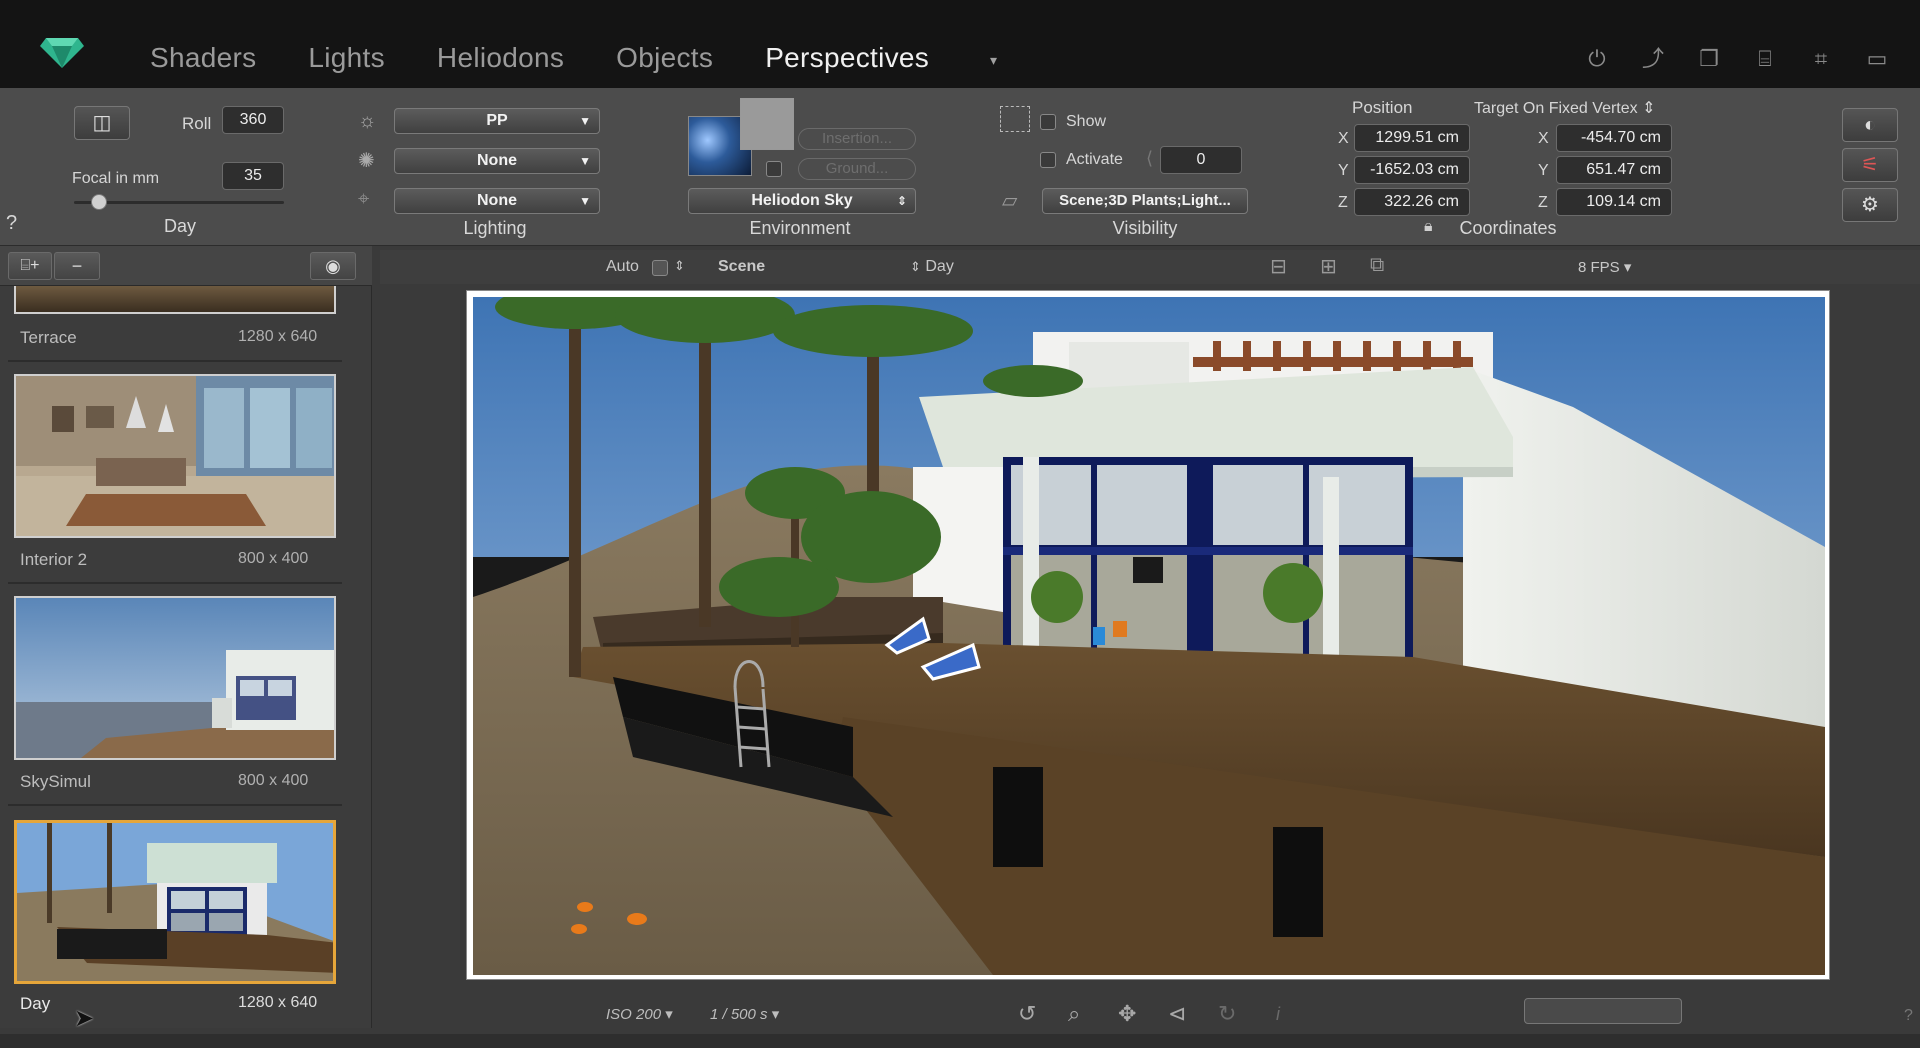 This screenshot has height=1048, width=1920. What do you see at coordinates (744, 1014) in the screenshot?
I see `shutter-selector: 1 / 500 s ▾` at bounding box center [744, 1014].